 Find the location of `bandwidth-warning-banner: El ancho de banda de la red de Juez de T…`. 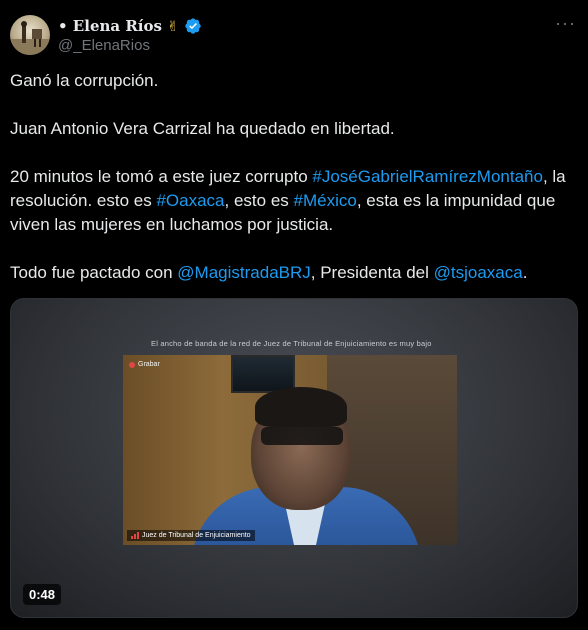

bandwidth-warning-banner: El ancho de banda de la red de Juez de T… is located at coordinates (291, 343).